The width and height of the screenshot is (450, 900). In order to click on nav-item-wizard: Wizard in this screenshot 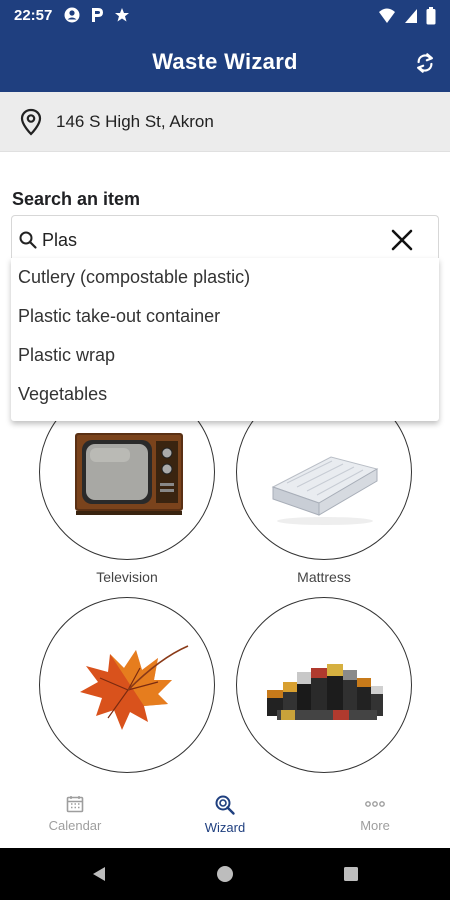, I will do `click(225, 819)`.